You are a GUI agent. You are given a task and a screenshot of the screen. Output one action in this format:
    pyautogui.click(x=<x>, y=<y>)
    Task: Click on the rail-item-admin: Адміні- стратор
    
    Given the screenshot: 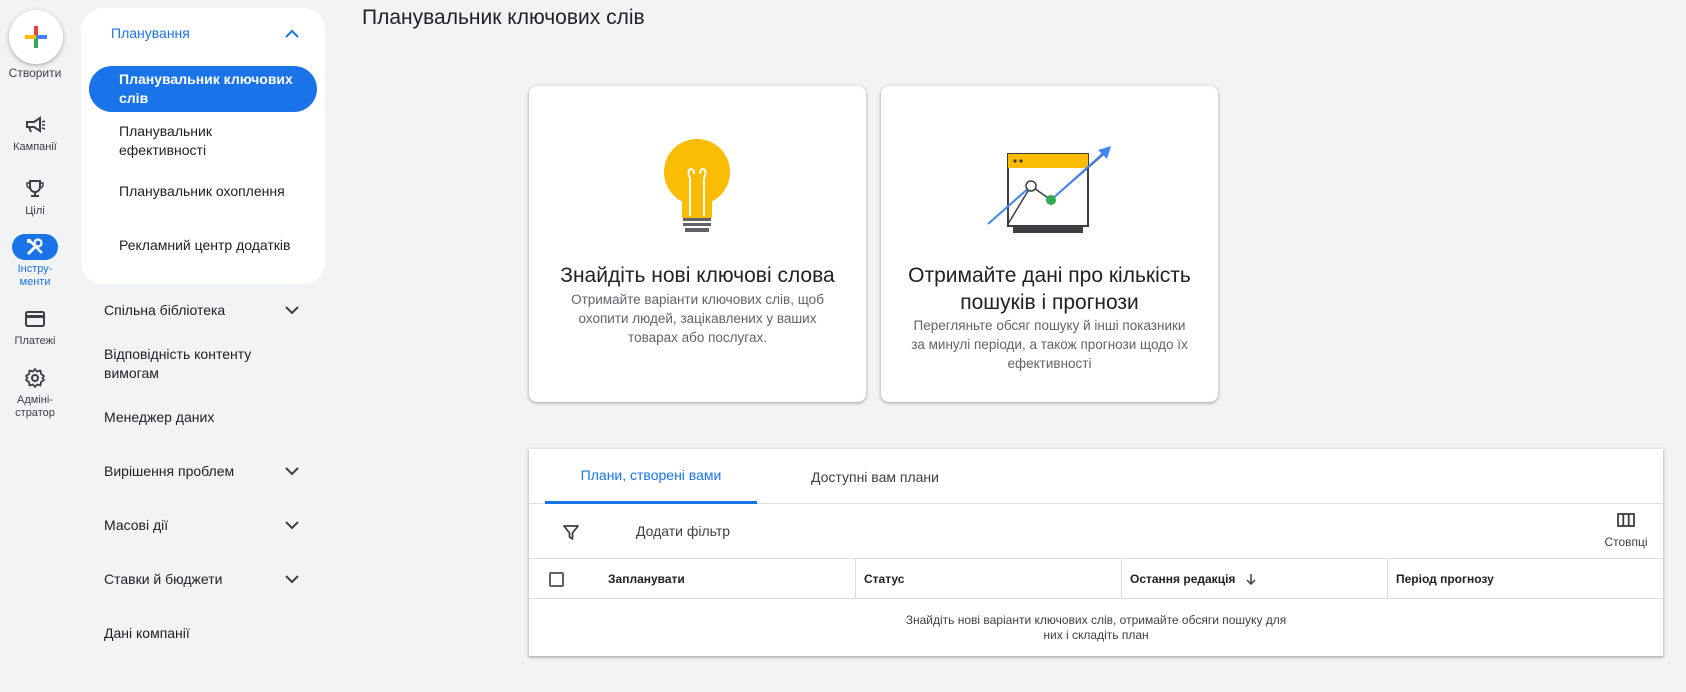 What is the action you would take?
    pyautogui.click(x=35, y=392)
    